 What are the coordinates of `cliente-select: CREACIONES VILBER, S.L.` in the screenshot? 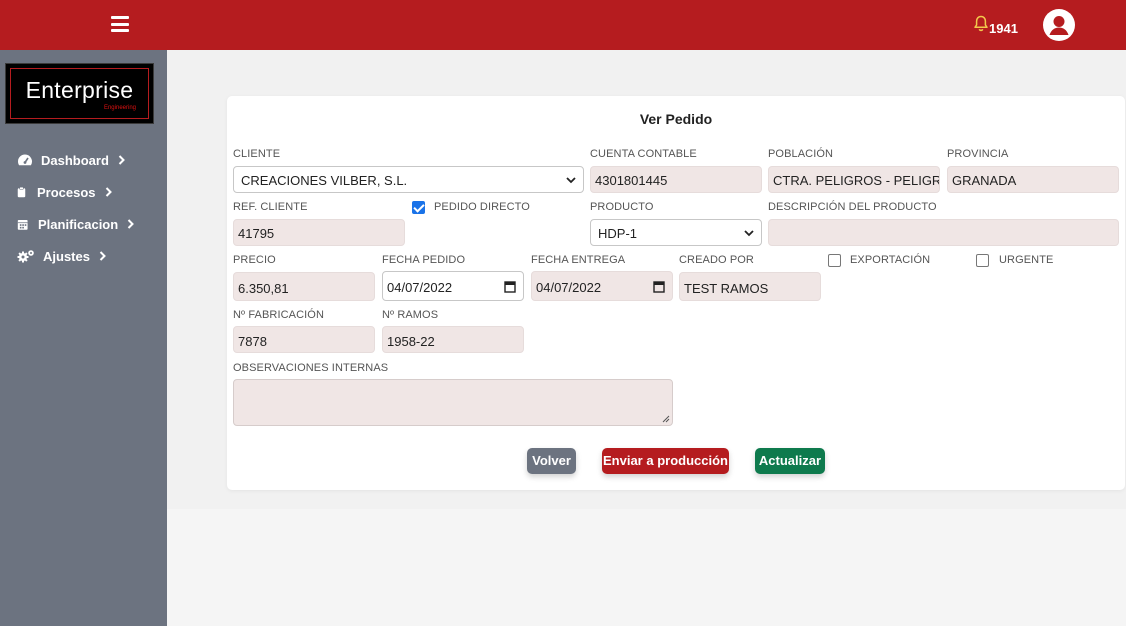 It's located at (408, 179).